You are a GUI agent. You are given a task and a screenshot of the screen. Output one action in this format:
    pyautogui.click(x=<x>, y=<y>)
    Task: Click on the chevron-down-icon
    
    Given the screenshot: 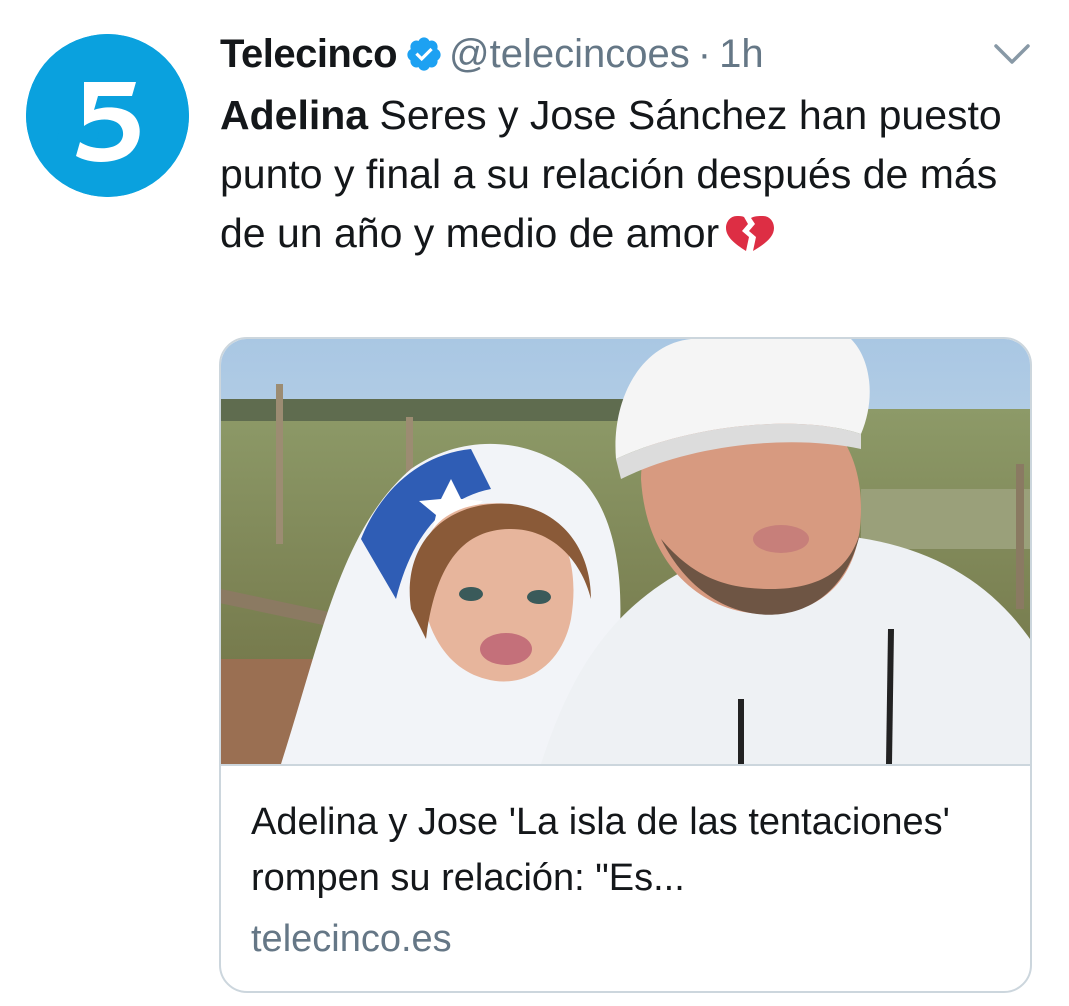 What is the action you would take?
    pyautogui.click(x=1012, y=54)
    